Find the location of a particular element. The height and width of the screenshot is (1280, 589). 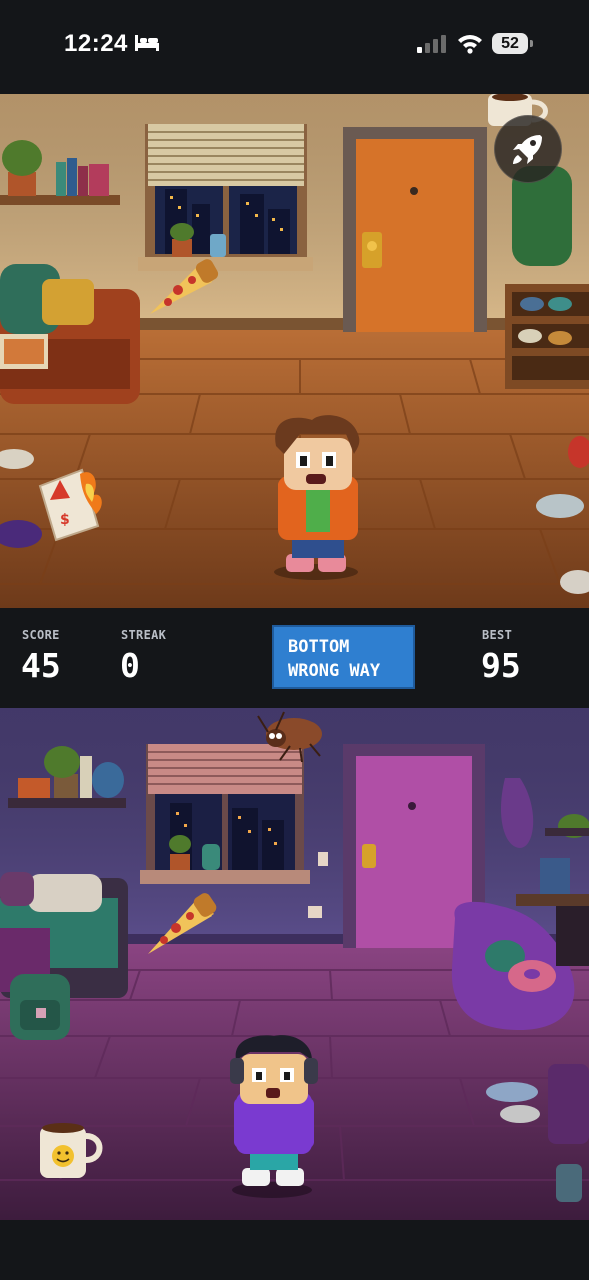

wifi-icon is located at coordinates (470, 44).